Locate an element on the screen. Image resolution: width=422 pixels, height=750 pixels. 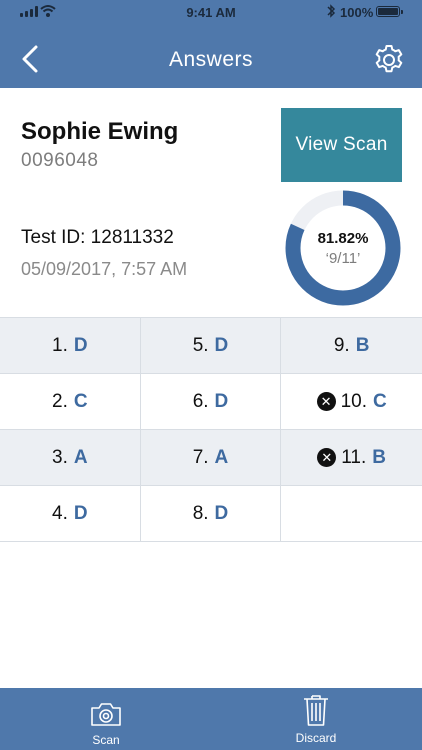
battery-percent: 100% is located at coordinates (357, 12).